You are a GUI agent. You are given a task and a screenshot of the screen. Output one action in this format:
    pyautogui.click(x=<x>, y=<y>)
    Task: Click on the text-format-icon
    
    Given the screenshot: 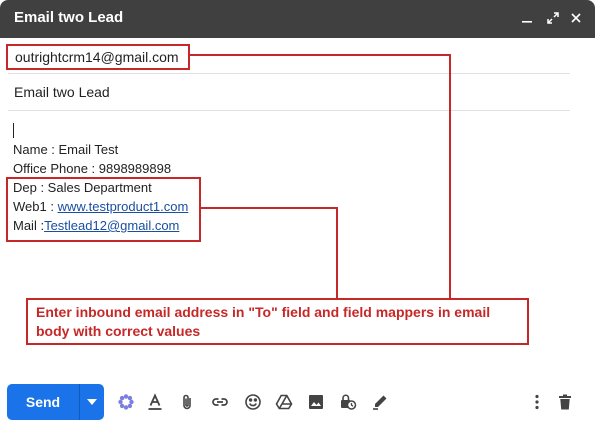 What is the action you would take?
    pyautogui.click(x=155, y=402)
    